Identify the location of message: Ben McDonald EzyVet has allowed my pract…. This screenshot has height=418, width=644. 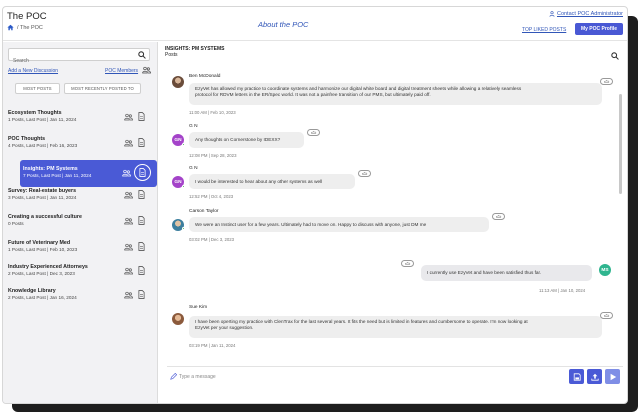
(393, 94).